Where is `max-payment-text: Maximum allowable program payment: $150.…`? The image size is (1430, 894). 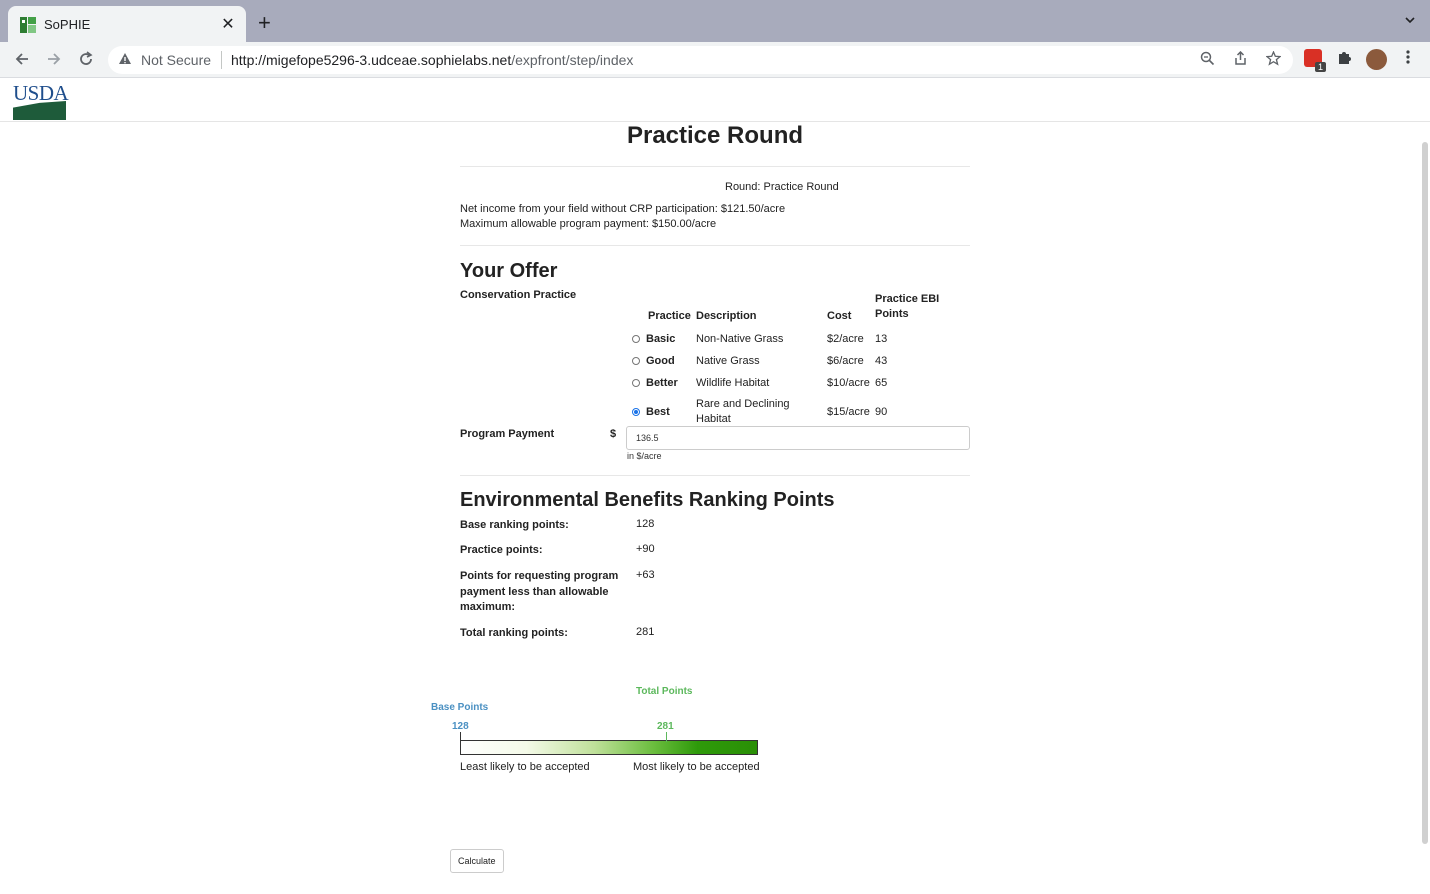
max-payment-text: Maximum allowable program payment: $150.… is located at coordinates (588, 224).